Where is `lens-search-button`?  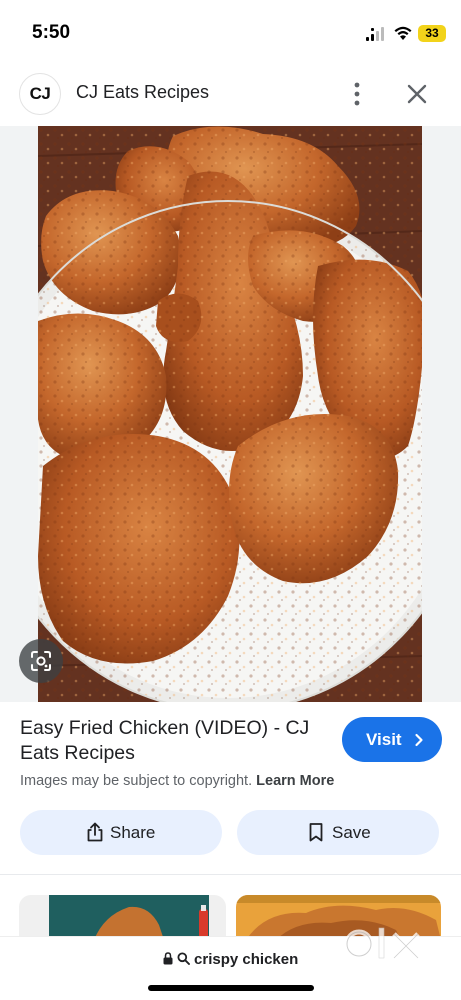 lens-search-button is located at coordinates (41, 661).